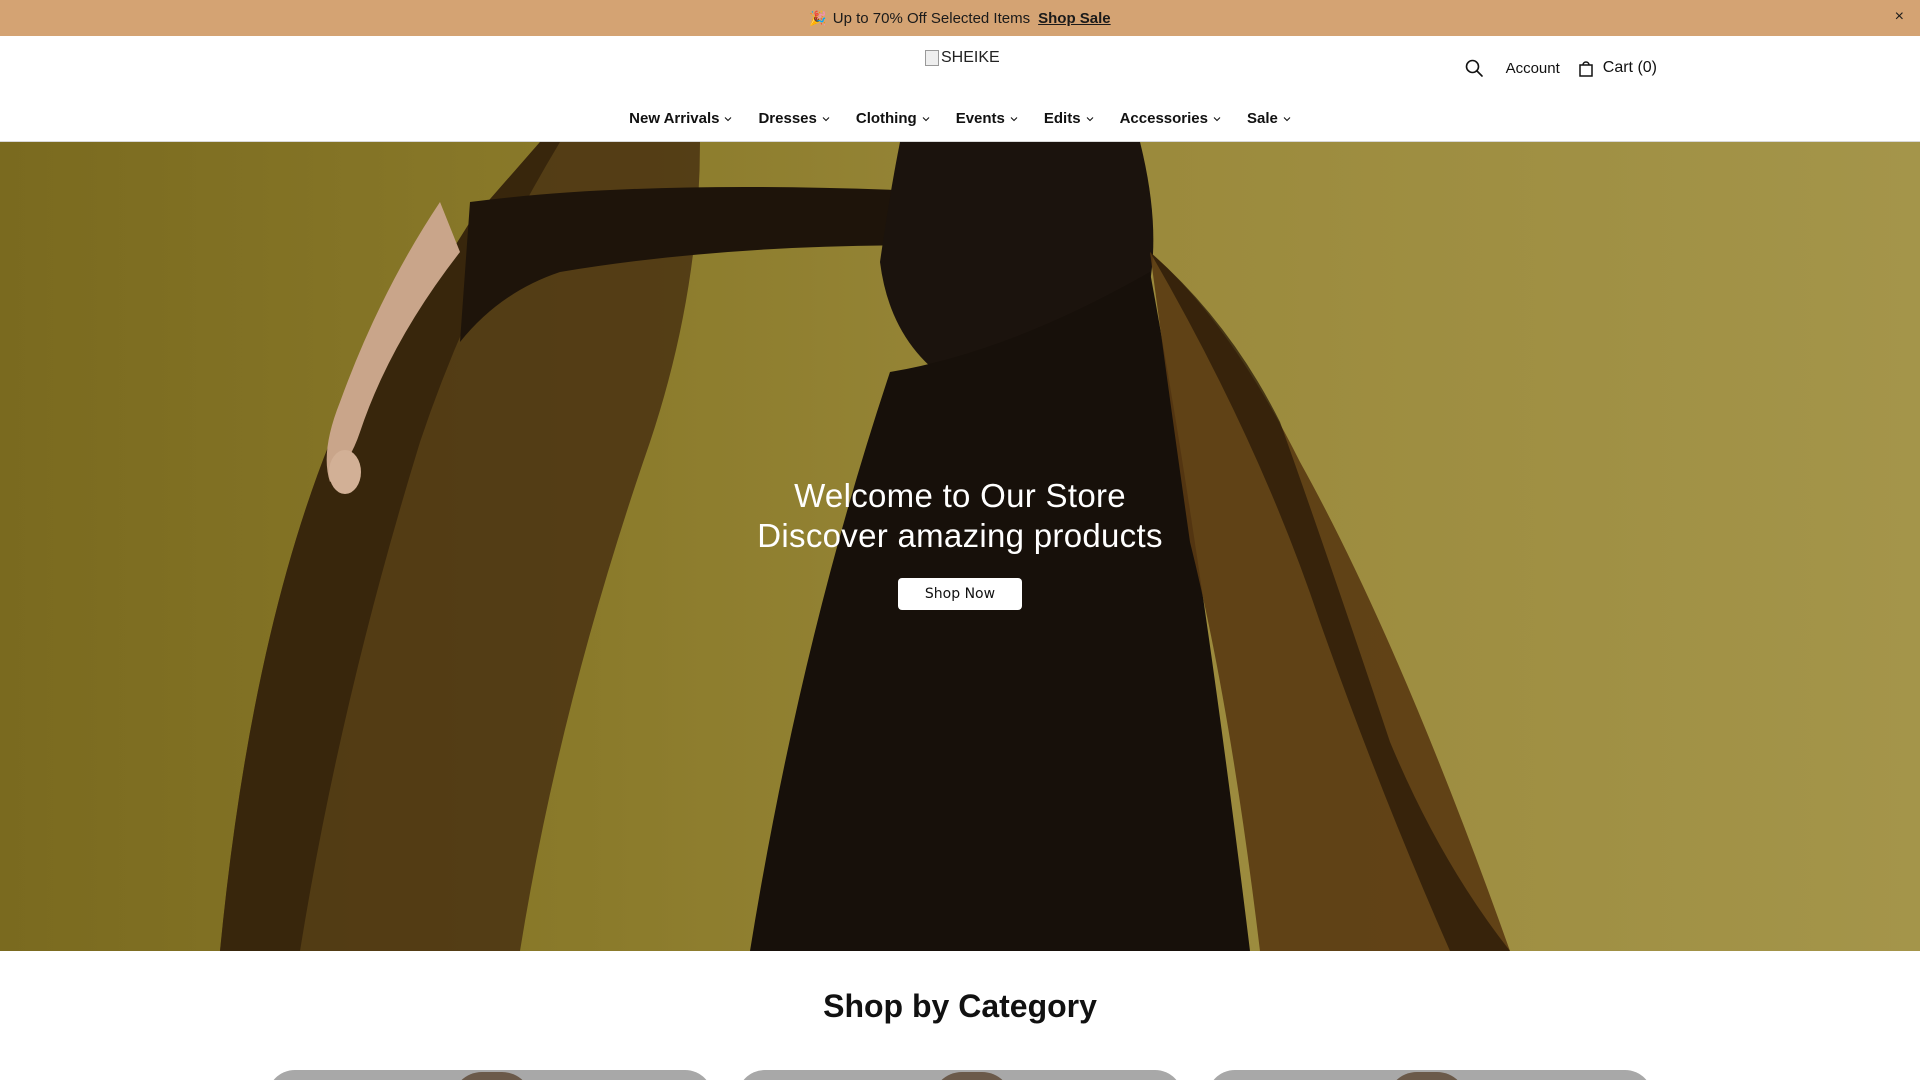 The height and width of the screenshot is (1080, 1920). I want to click on search-icon, so click(1474, 68).